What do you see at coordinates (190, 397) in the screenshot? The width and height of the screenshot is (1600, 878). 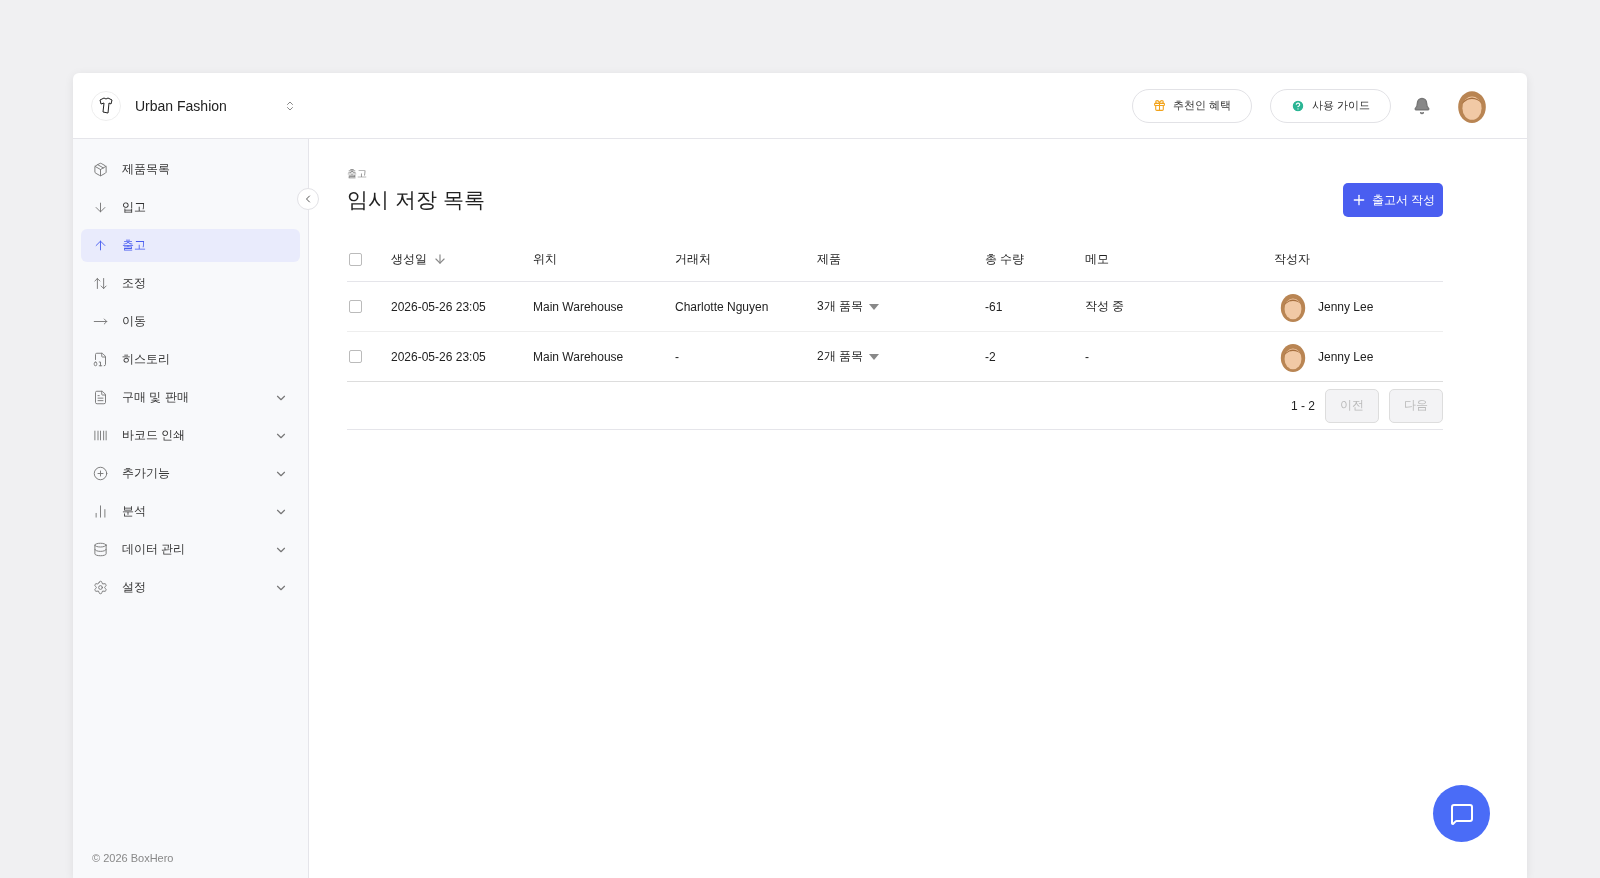 I see `sidebar-item: 구매 및 판매` at bounding box center [190, 397].